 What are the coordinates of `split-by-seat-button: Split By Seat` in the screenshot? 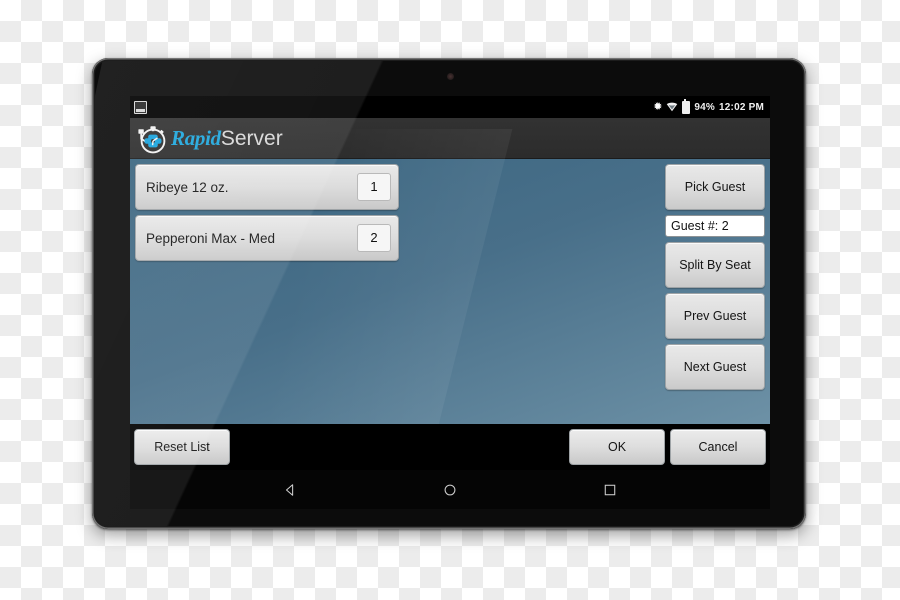 It's located at (715, 265).